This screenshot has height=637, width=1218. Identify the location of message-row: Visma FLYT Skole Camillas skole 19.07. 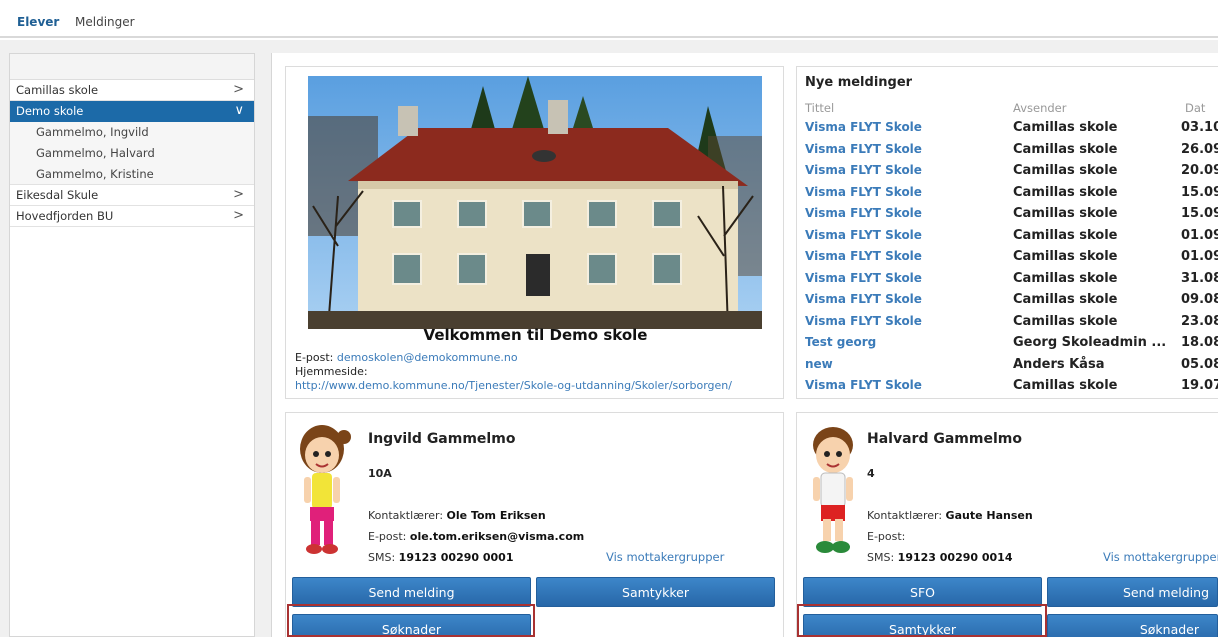
(1007, 388).